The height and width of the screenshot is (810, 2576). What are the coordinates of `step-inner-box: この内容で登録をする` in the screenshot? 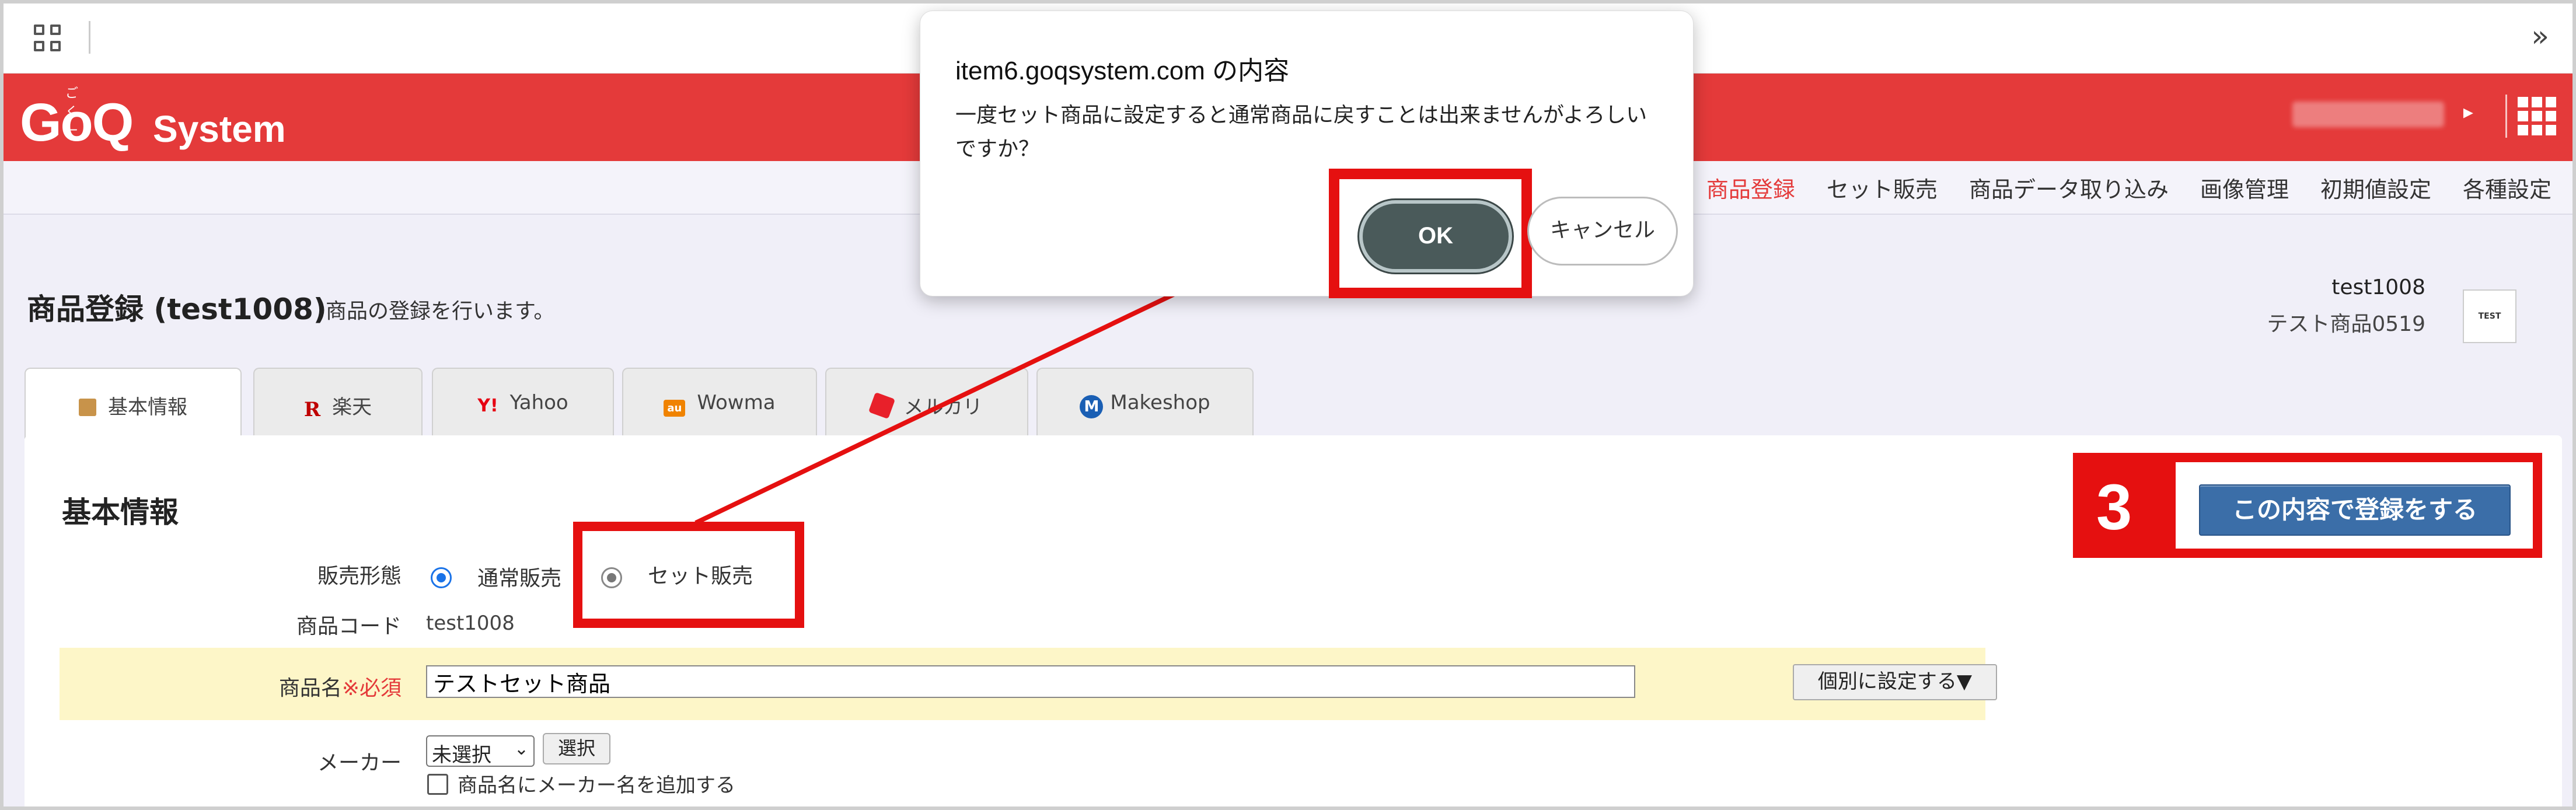 It's located at (2354, 506).